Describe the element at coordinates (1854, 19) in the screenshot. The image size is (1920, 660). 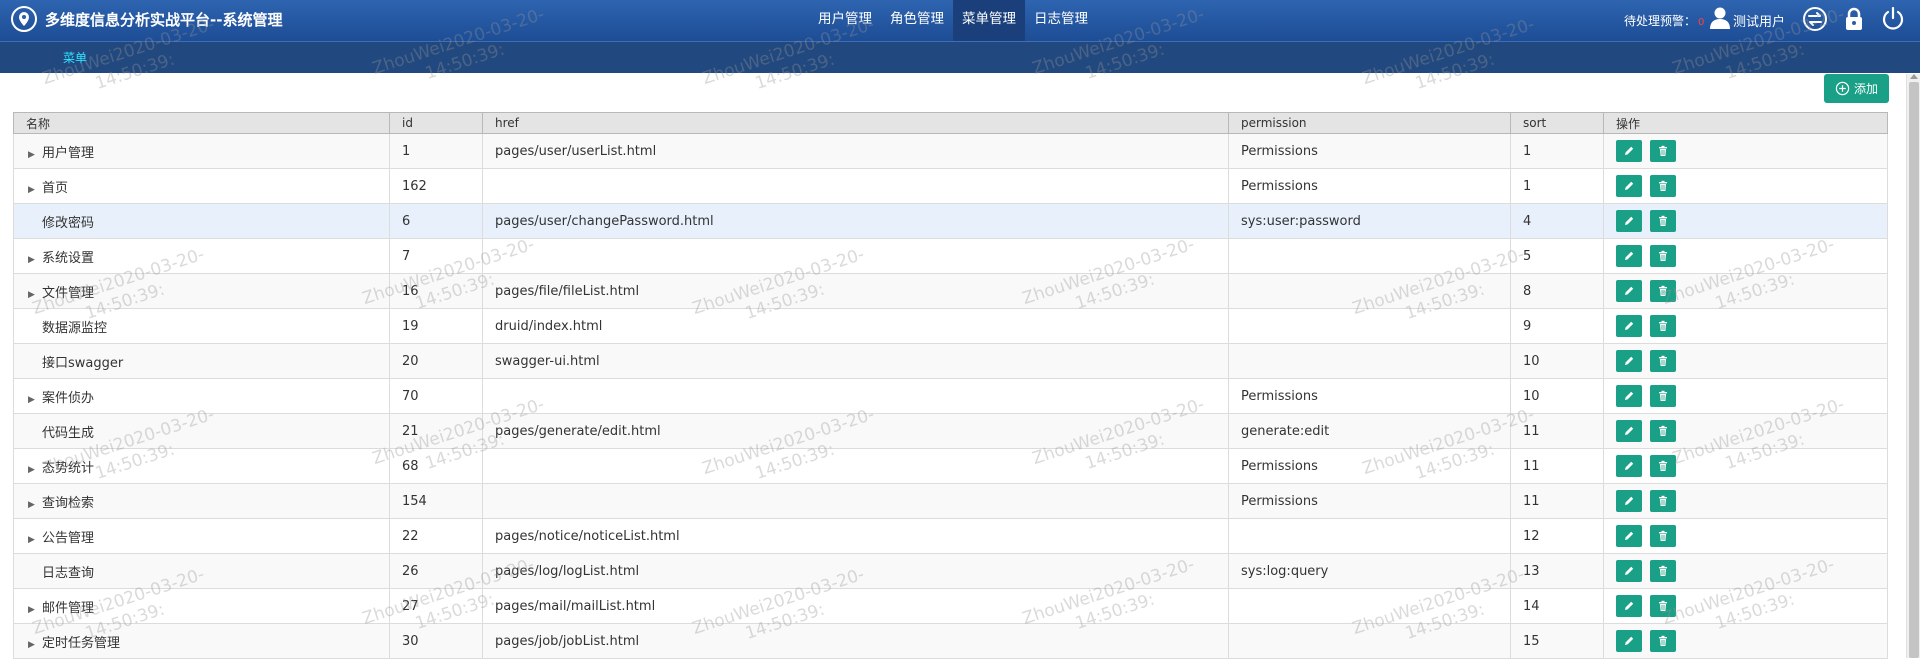
I see `lock-icon` at that location.